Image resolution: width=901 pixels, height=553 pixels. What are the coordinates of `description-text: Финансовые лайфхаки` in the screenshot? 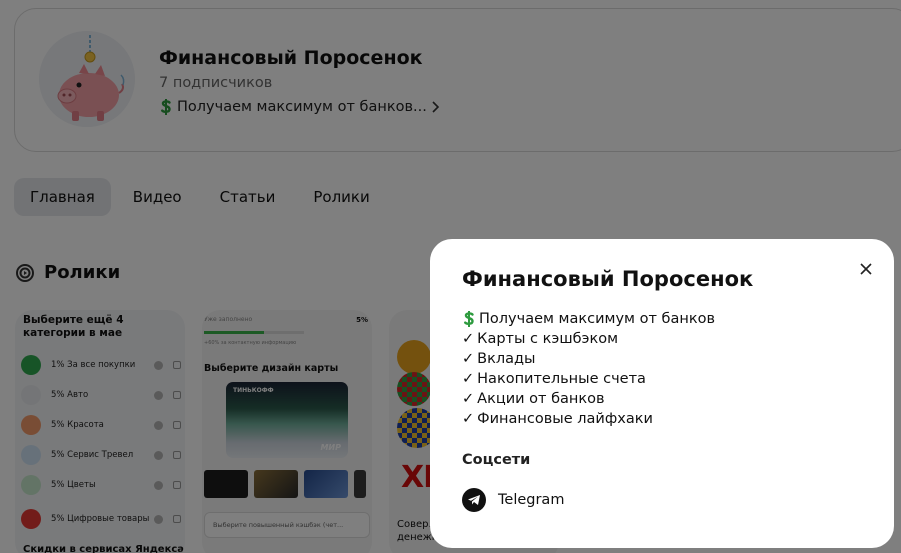 It's located at (565, 419).